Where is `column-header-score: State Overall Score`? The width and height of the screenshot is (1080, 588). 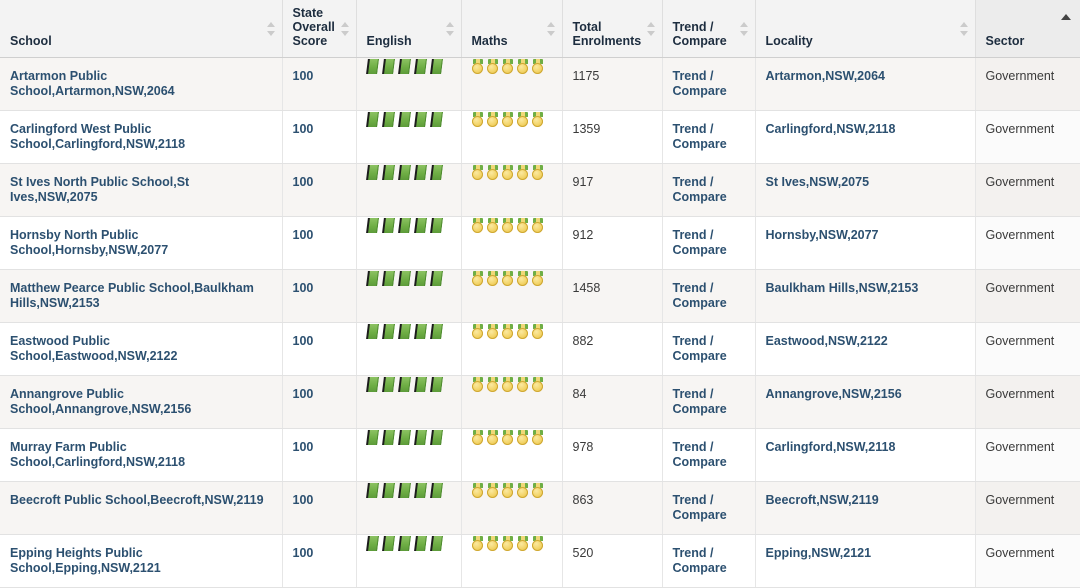 column-header-score: State Overall Score is located at coordinates (319, 29).